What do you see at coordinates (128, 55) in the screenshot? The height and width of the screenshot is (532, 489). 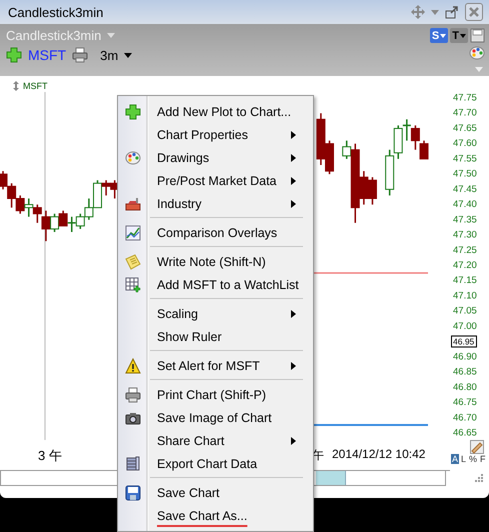 I see `caret-icon` at bounding box center [128, 55].